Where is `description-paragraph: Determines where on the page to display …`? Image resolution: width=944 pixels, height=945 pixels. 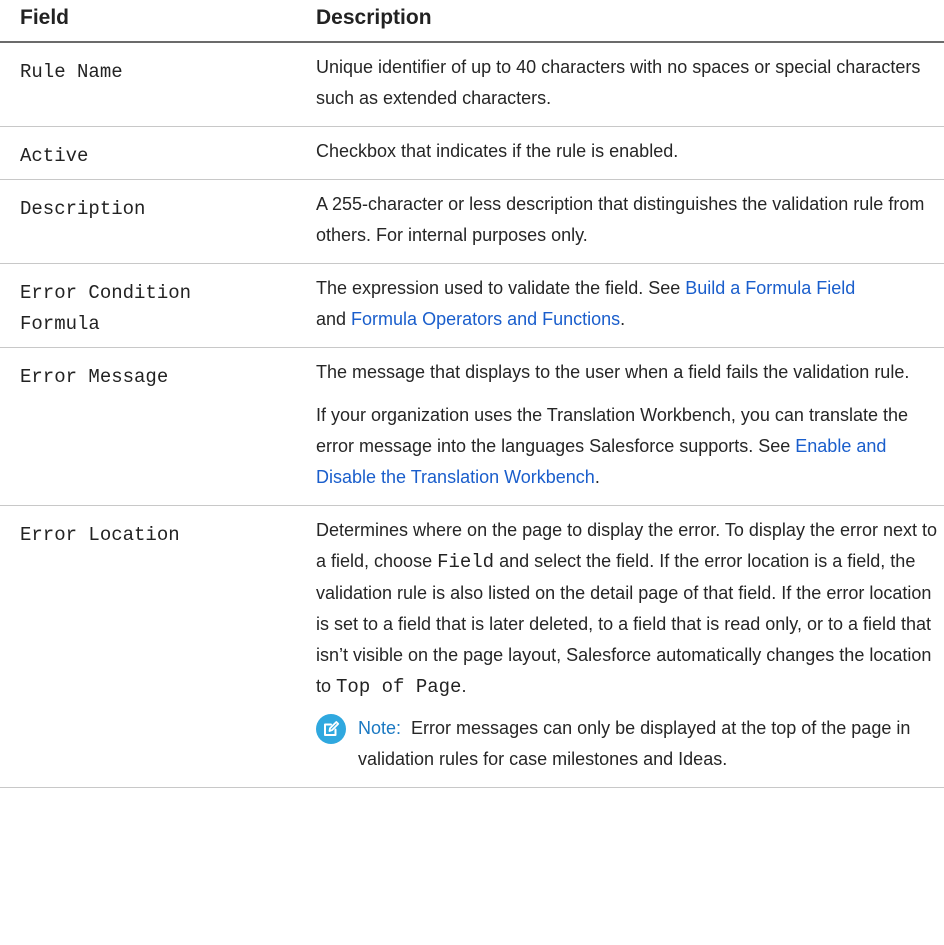 description-paragraph: Determines where on the page to display … is located at coordinates (630, 609).